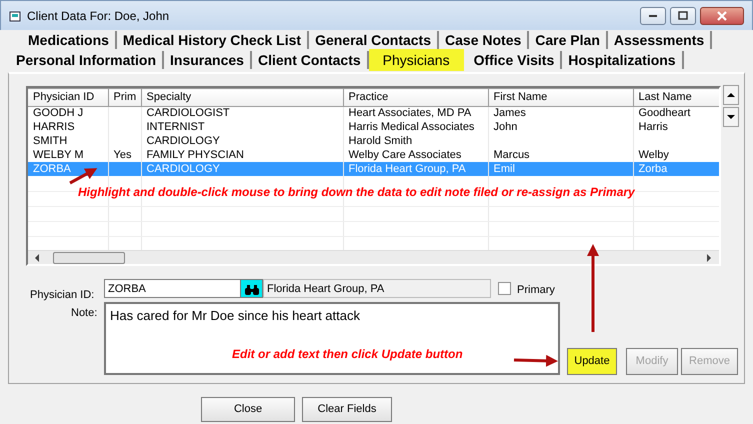 This screenshot has height=424, width=753. What do you see at coordinates (347, 409) in the screenshot?
I see `footer-button: Clear Fields` at bounding box center [347, 409].